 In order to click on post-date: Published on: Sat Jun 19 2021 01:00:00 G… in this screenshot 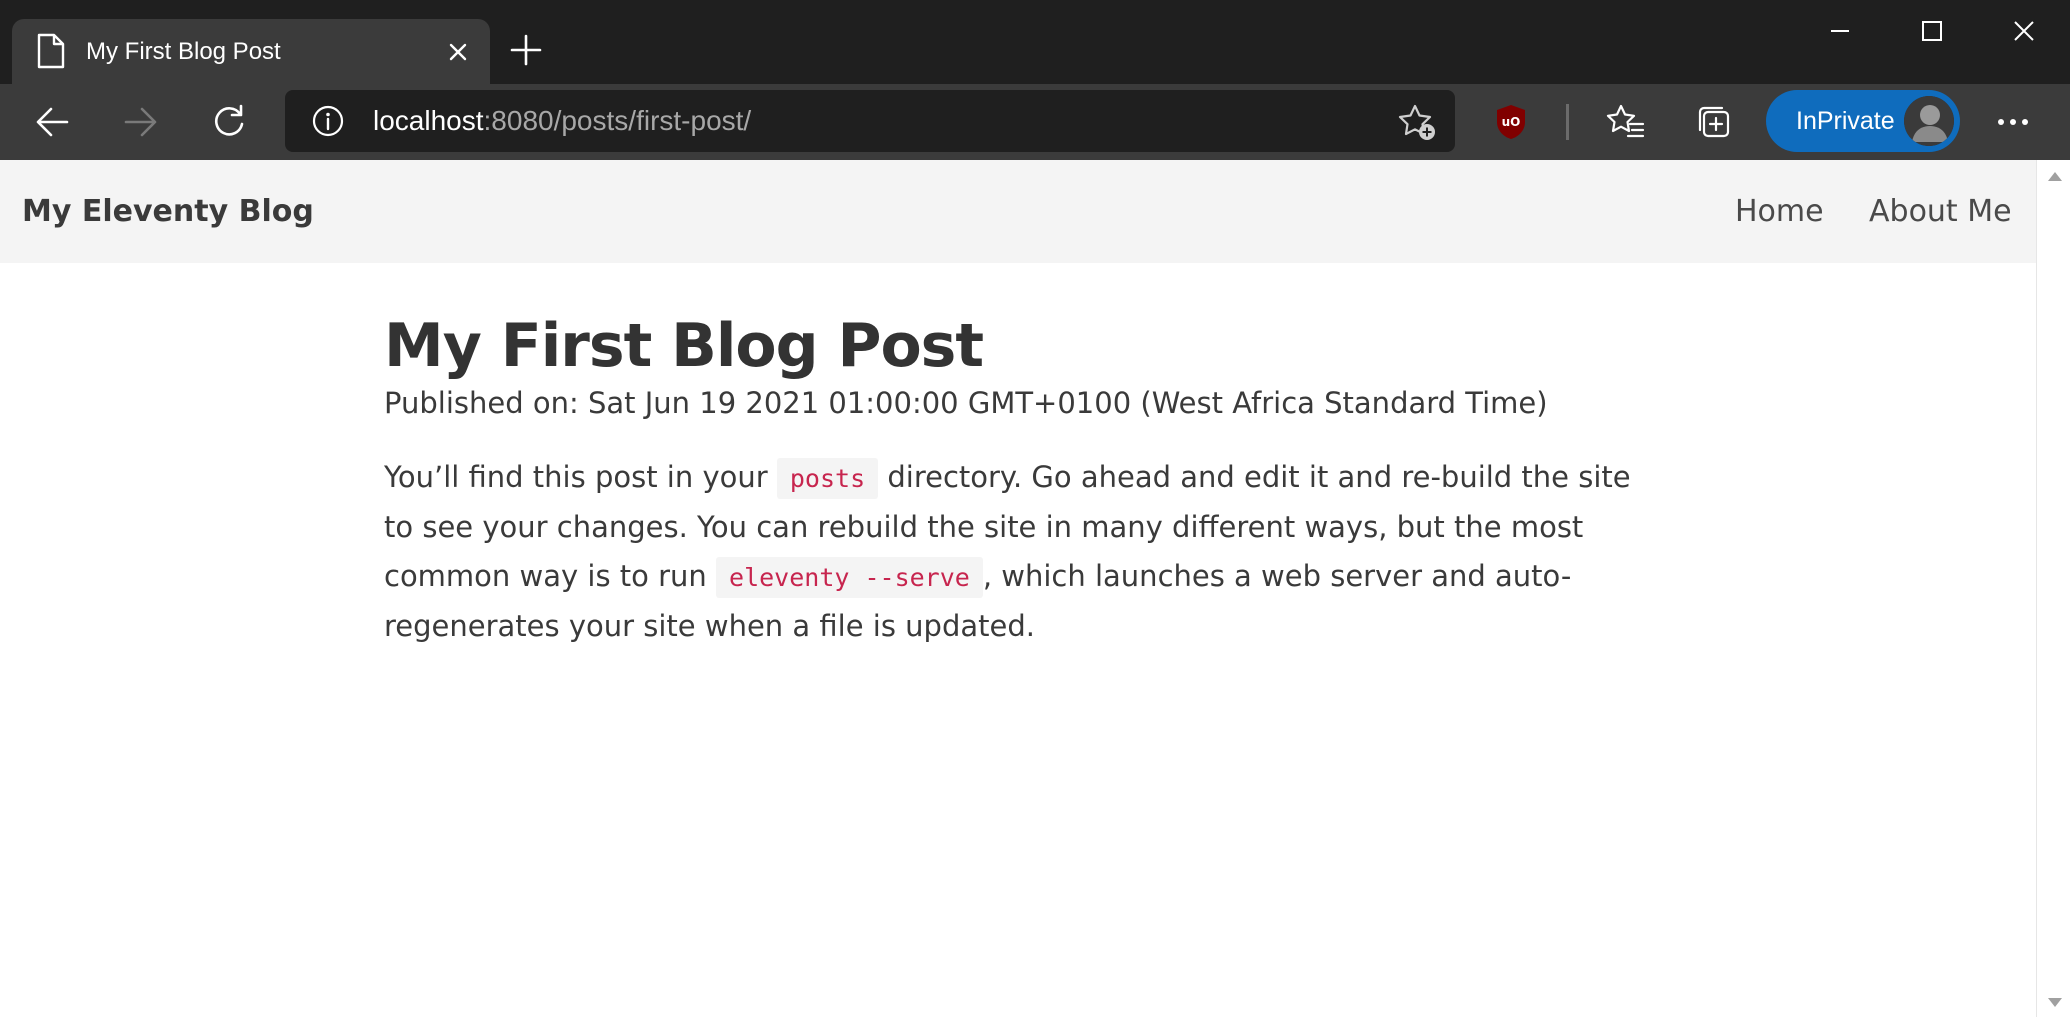, I will do `click(966, 403)`.